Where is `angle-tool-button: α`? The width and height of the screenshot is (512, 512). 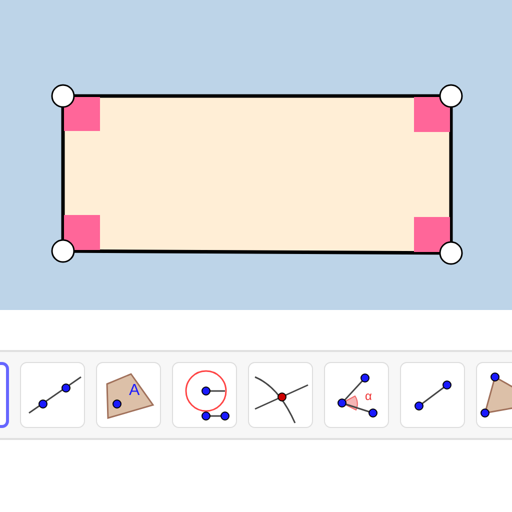
angle-tool-button: α is located at coordinates (356, 395).